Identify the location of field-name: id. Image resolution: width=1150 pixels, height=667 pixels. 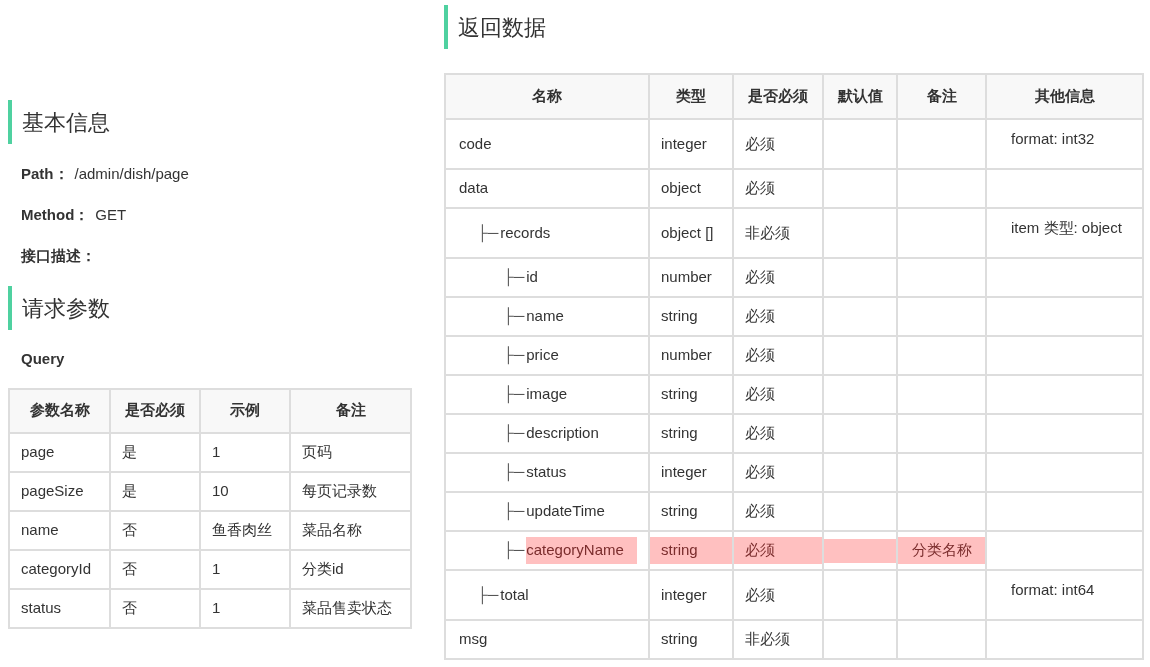
(532, 277).